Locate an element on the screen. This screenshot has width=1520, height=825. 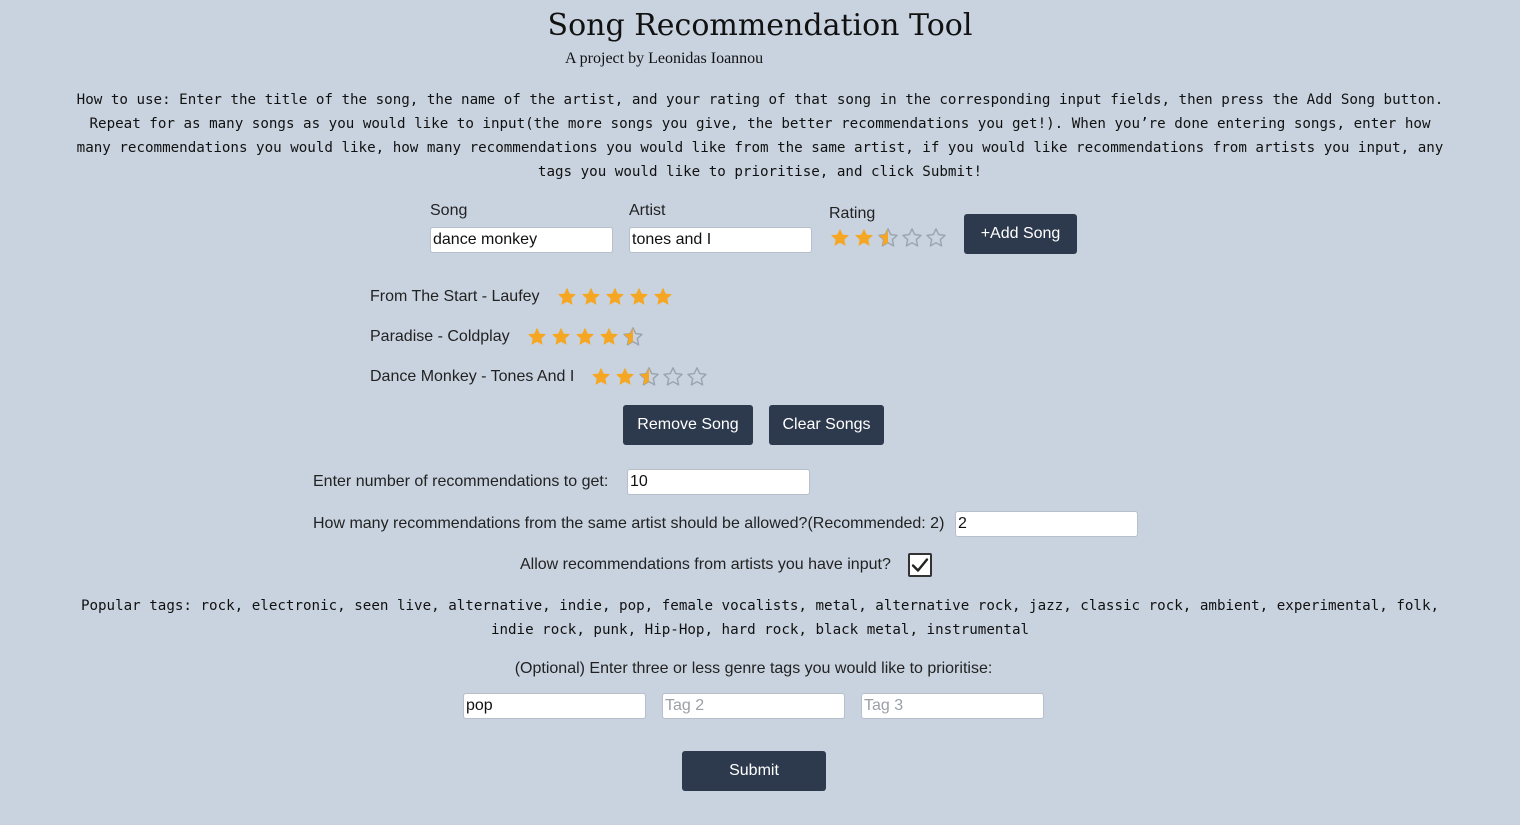
num-recs-input is located at coordinates (718, 482).